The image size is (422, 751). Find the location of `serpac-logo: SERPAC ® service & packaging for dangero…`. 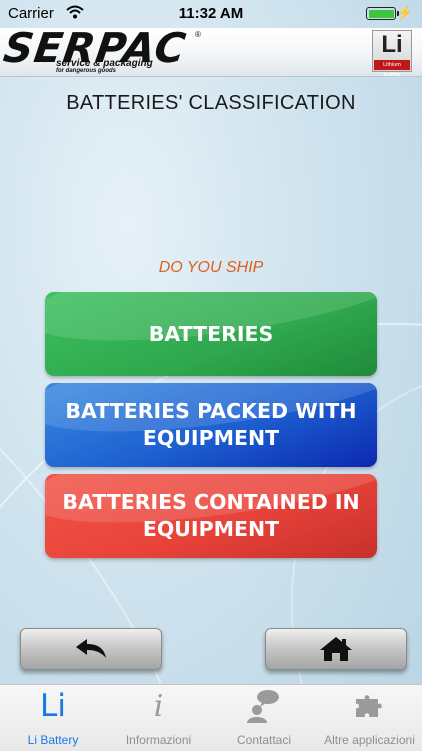

serpac-logo: SERPAC ® service & packaging for dangero… is located at coordinates (102, 49).